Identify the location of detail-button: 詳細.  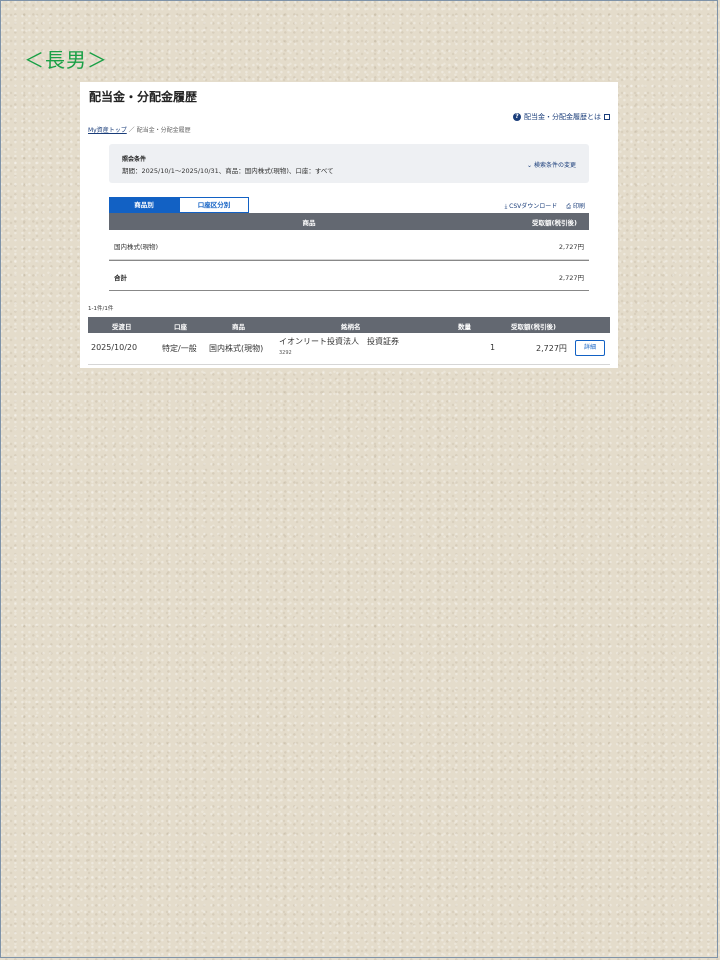
(590, 348).